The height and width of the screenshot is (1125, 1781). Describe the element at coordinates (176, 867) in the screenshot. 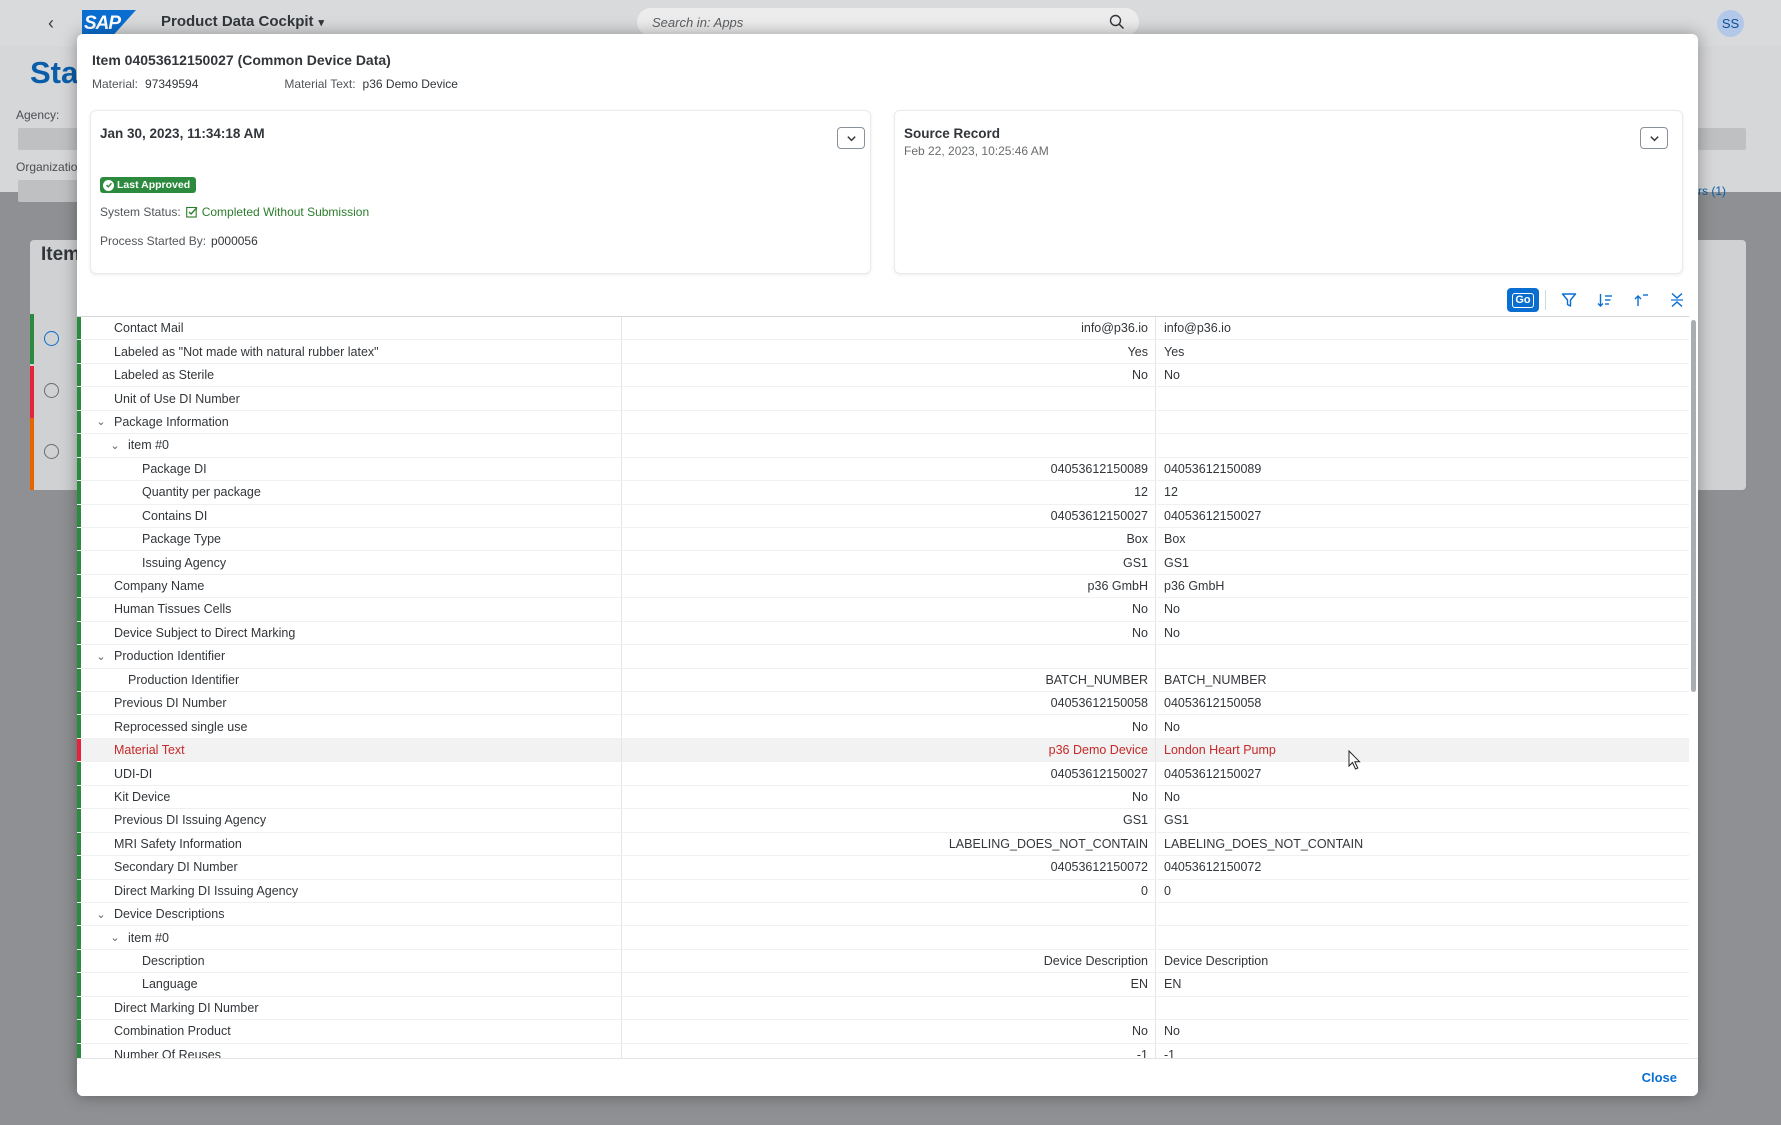

I see `row-label: Secondary DI Number` at that location.